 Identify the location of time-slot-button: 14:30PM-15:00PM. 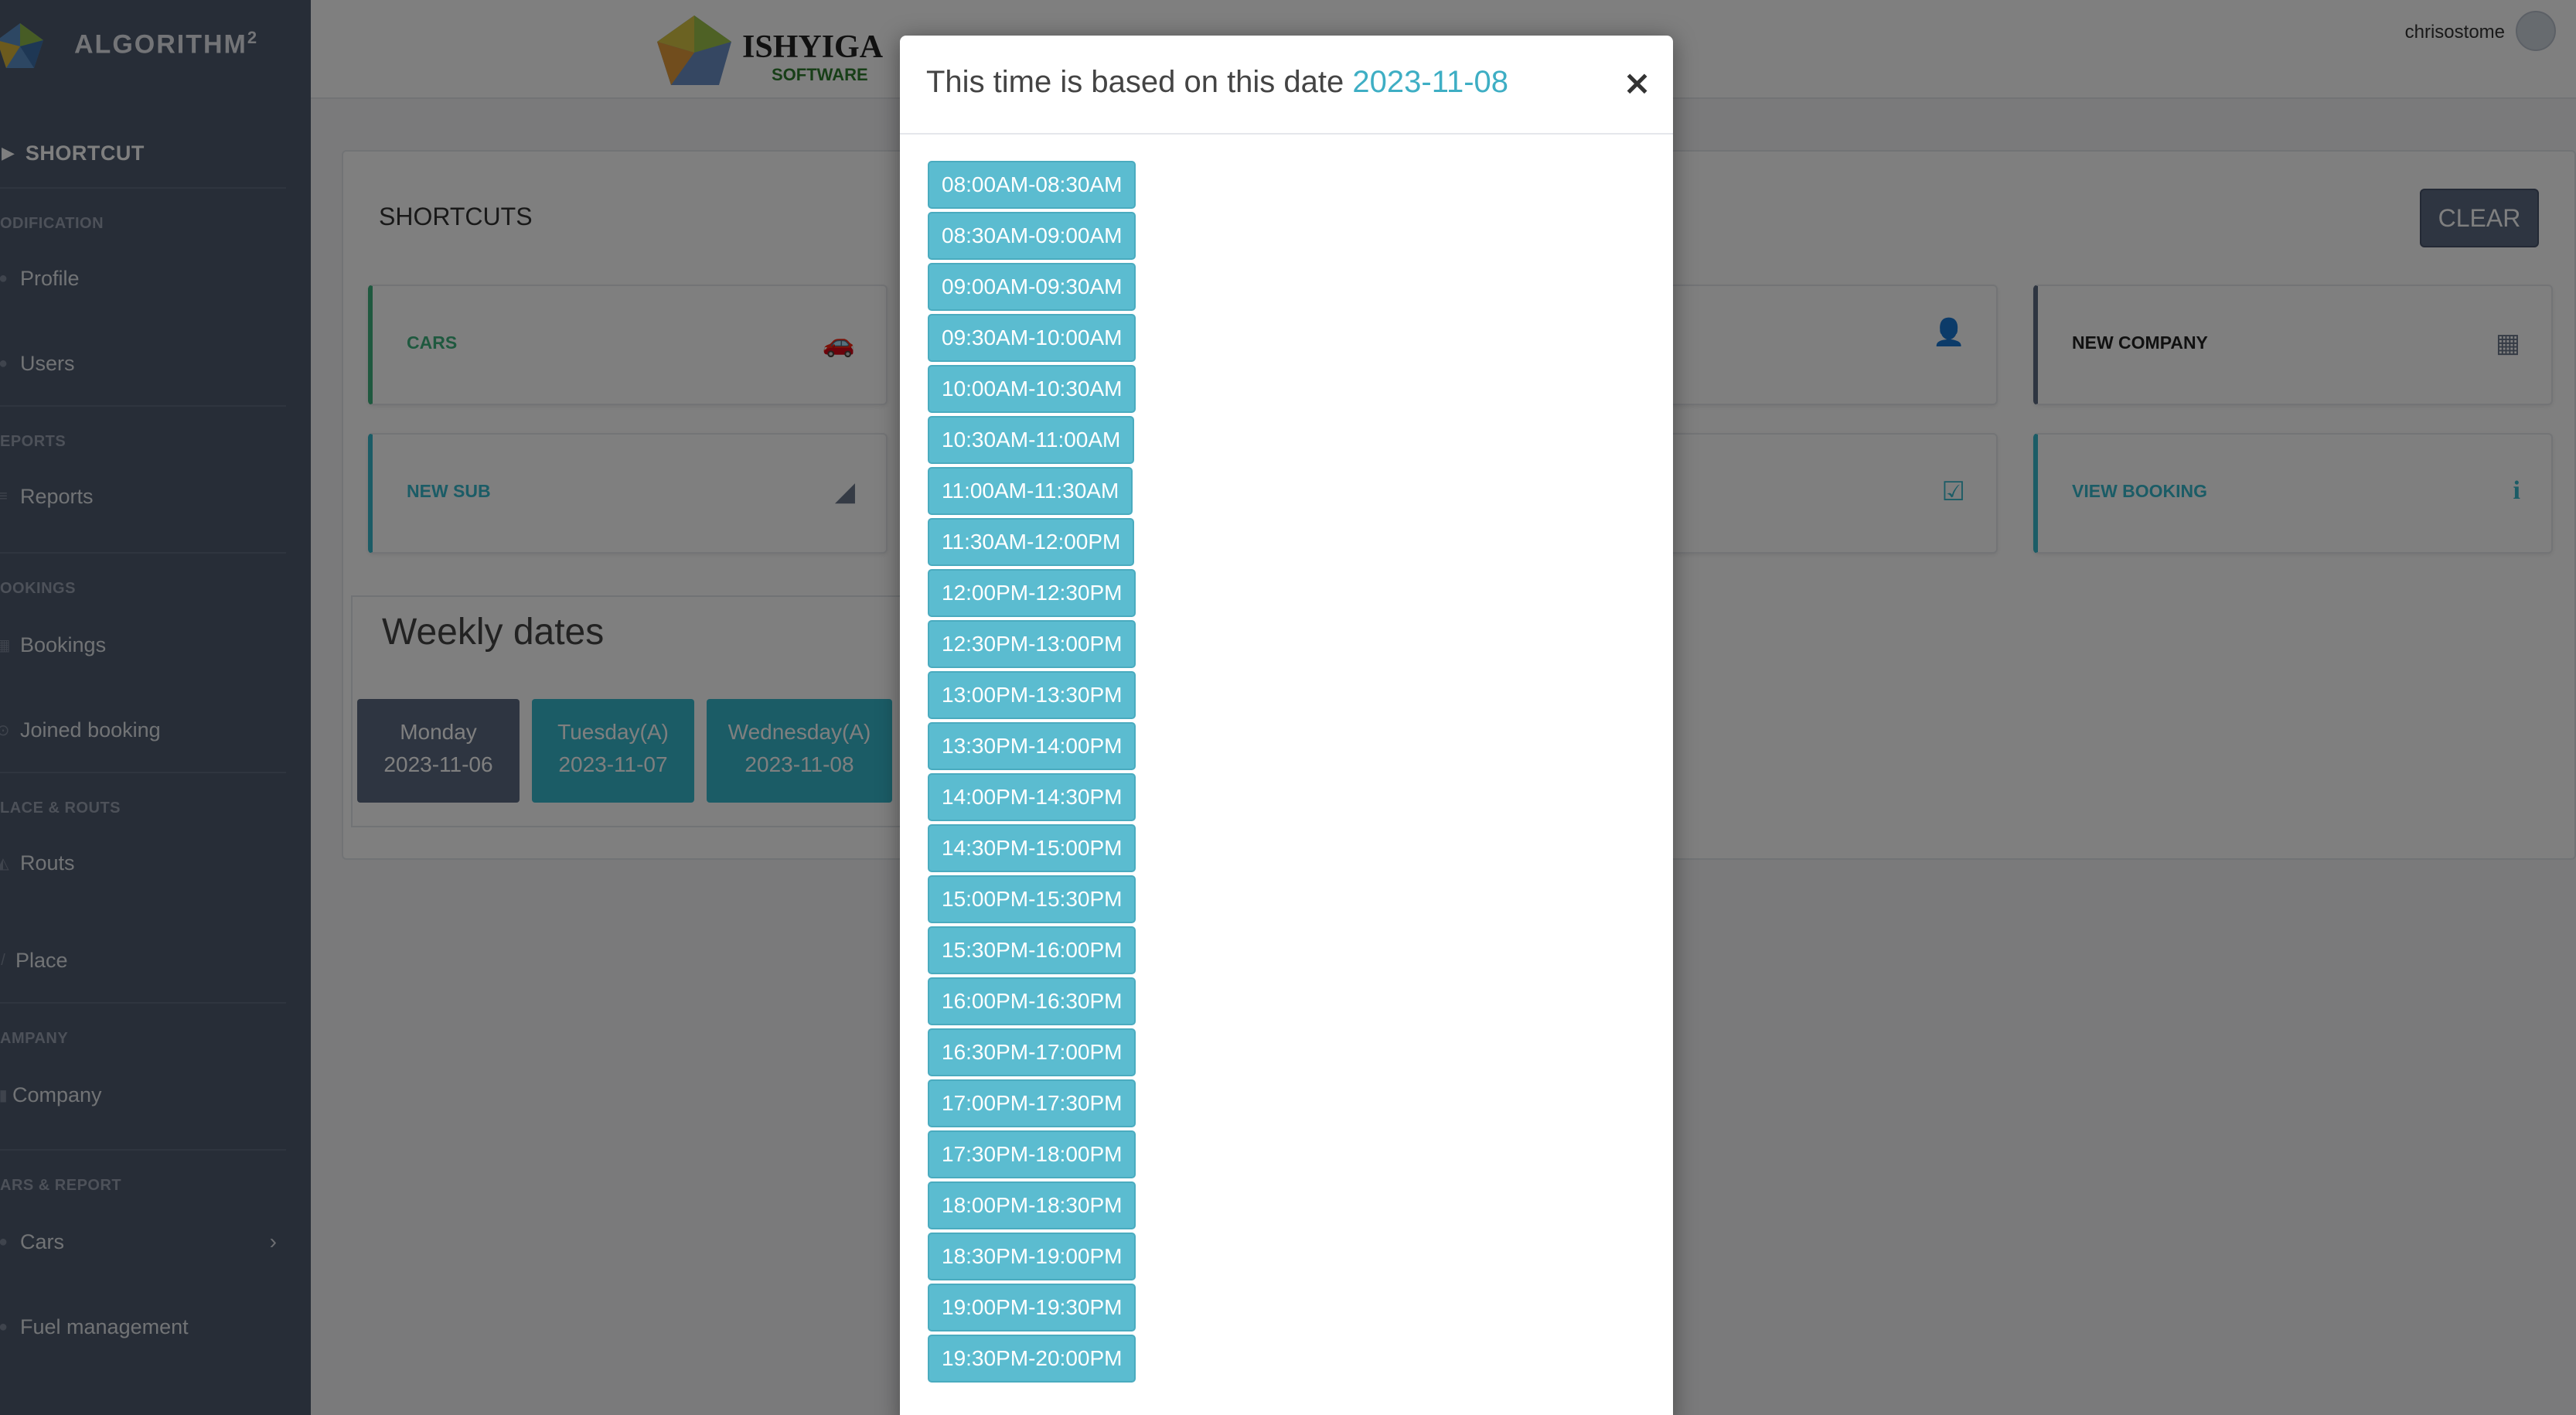
(1032, 848).